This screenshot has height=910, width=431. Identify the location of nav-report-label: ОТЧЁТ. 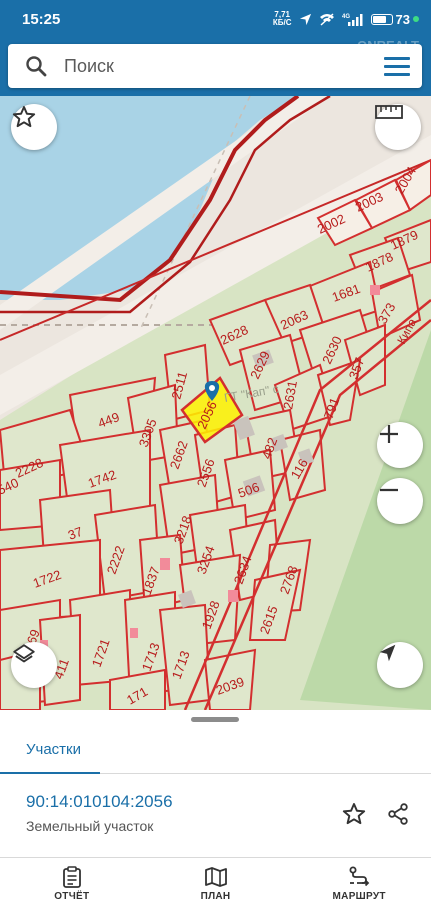
(72, 896).